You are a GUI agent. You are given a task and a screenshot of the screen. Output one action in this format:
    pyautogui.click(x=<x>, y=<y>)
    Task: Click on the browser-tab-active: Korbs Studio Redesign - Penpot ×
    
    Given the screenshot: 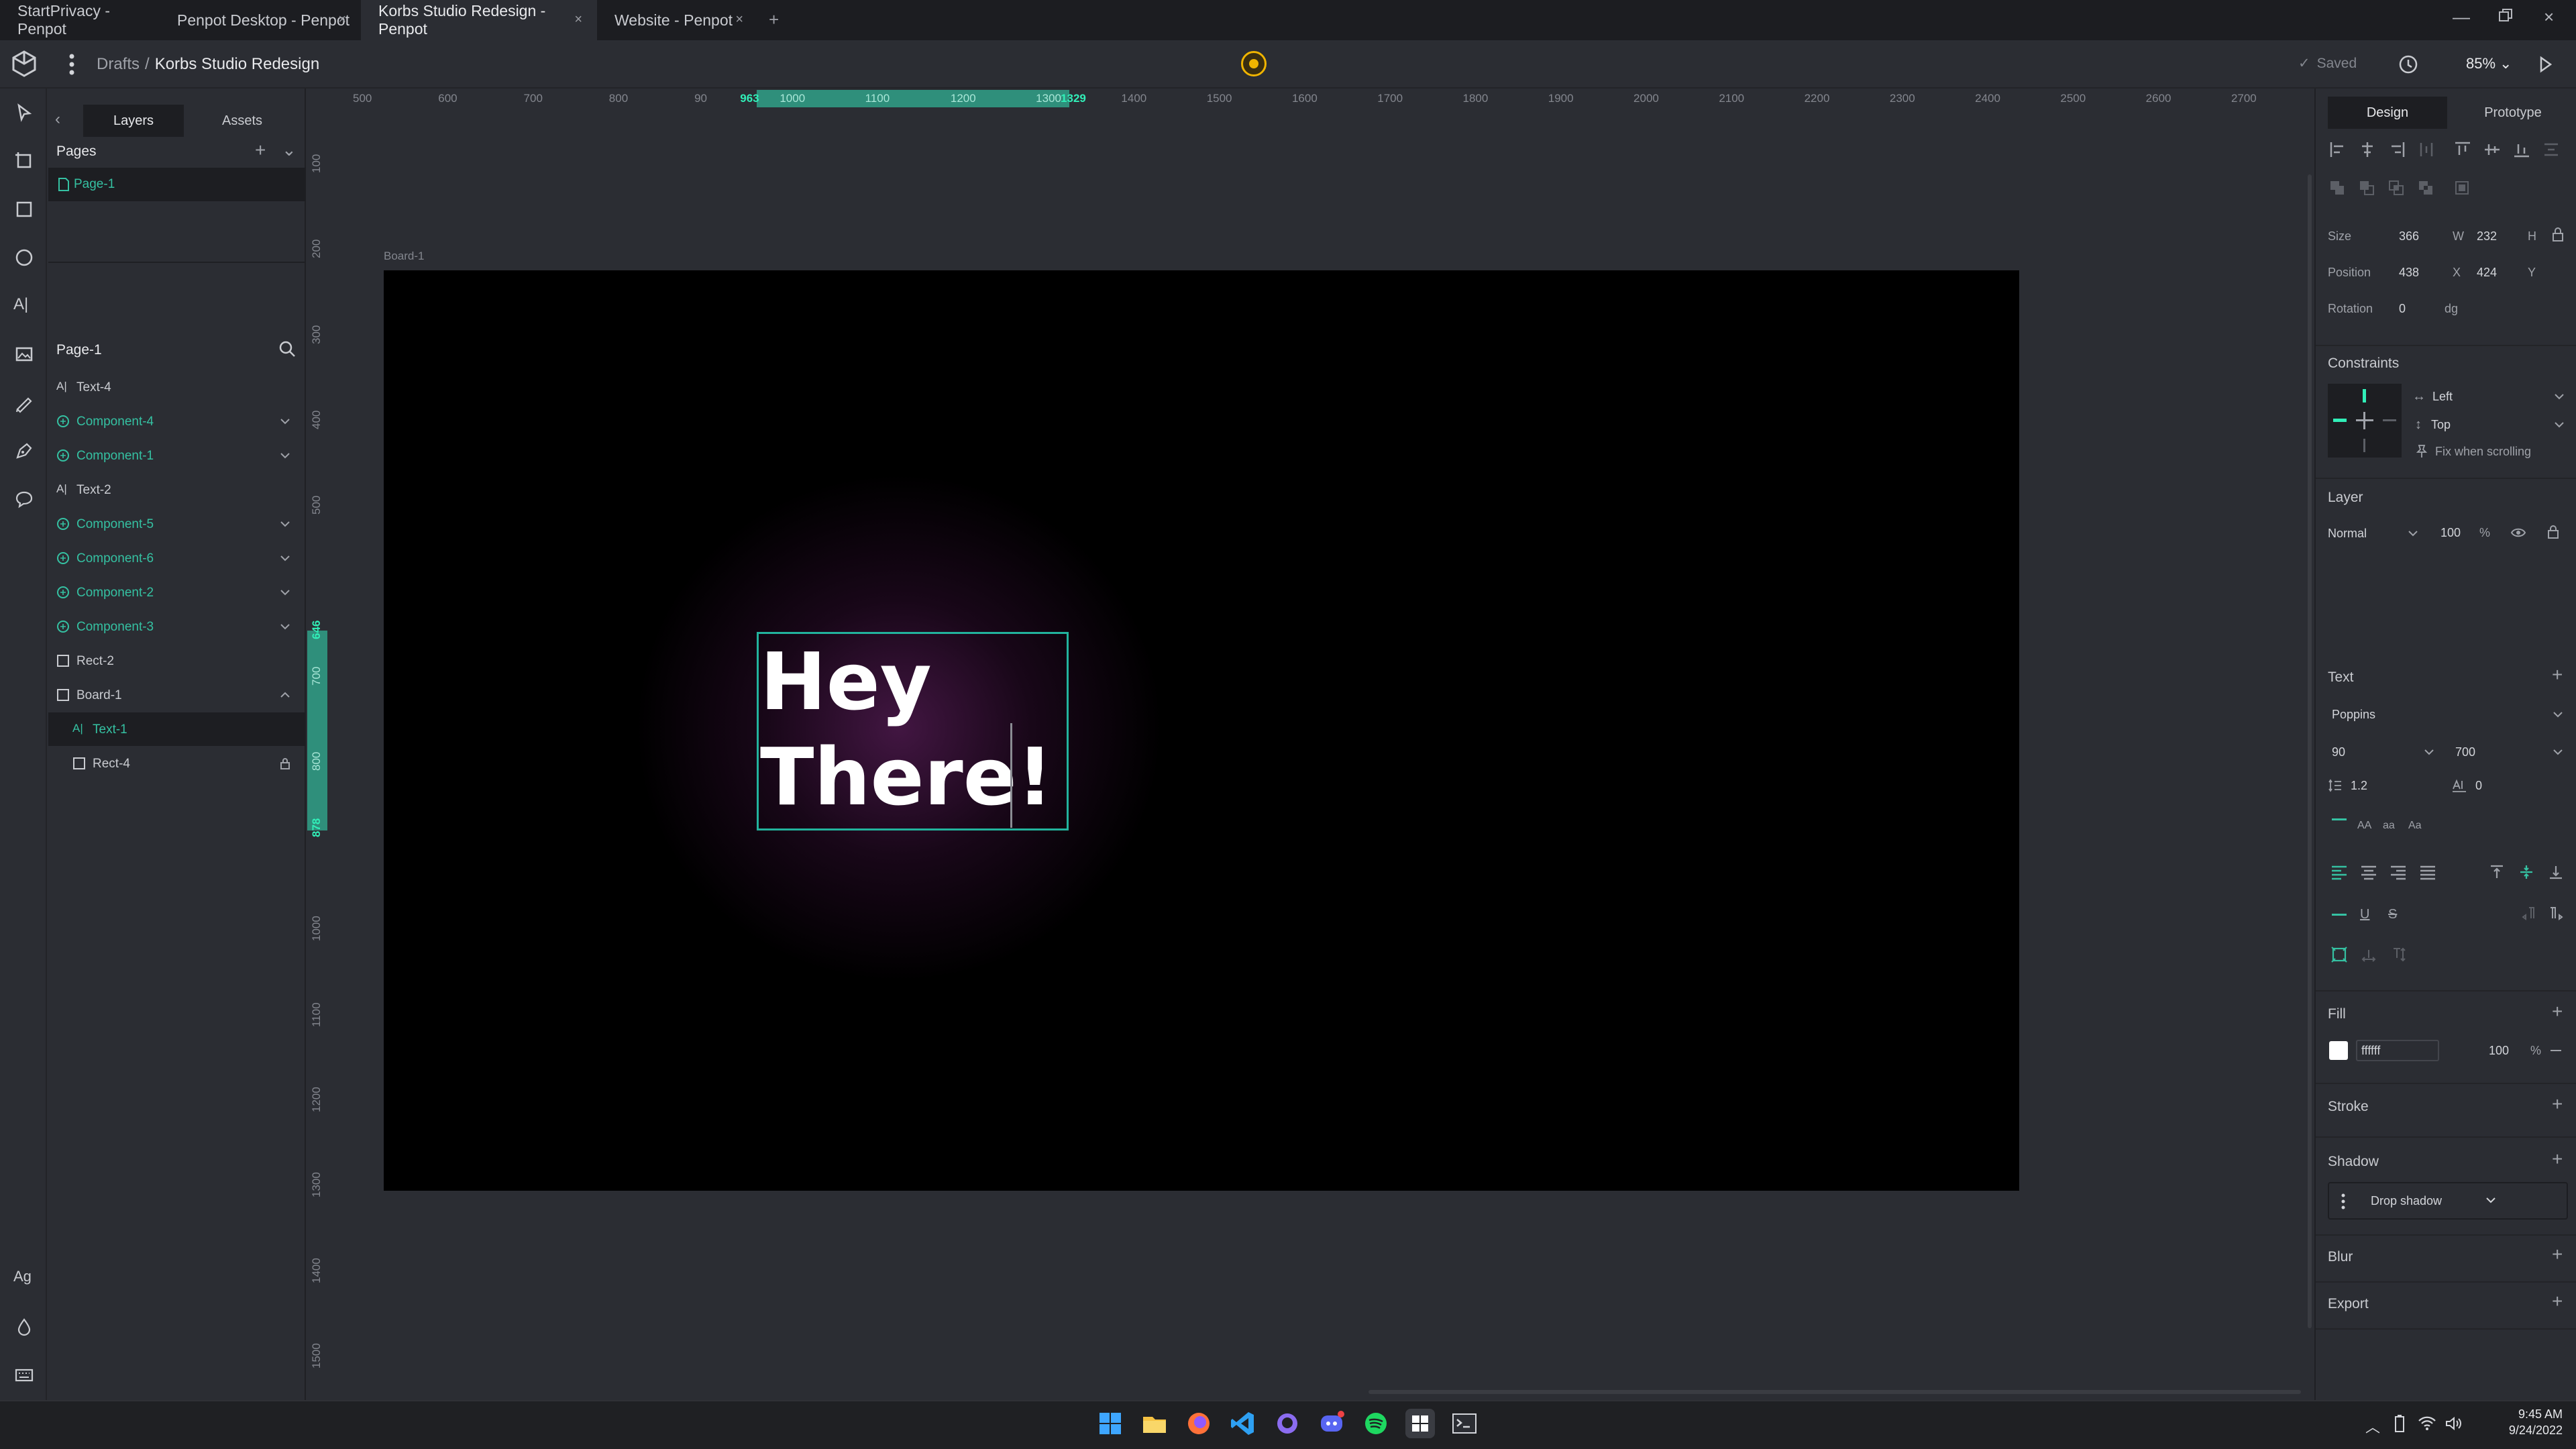 What is the action you would take?
    pyautogui.click(x=479, y=20)
    